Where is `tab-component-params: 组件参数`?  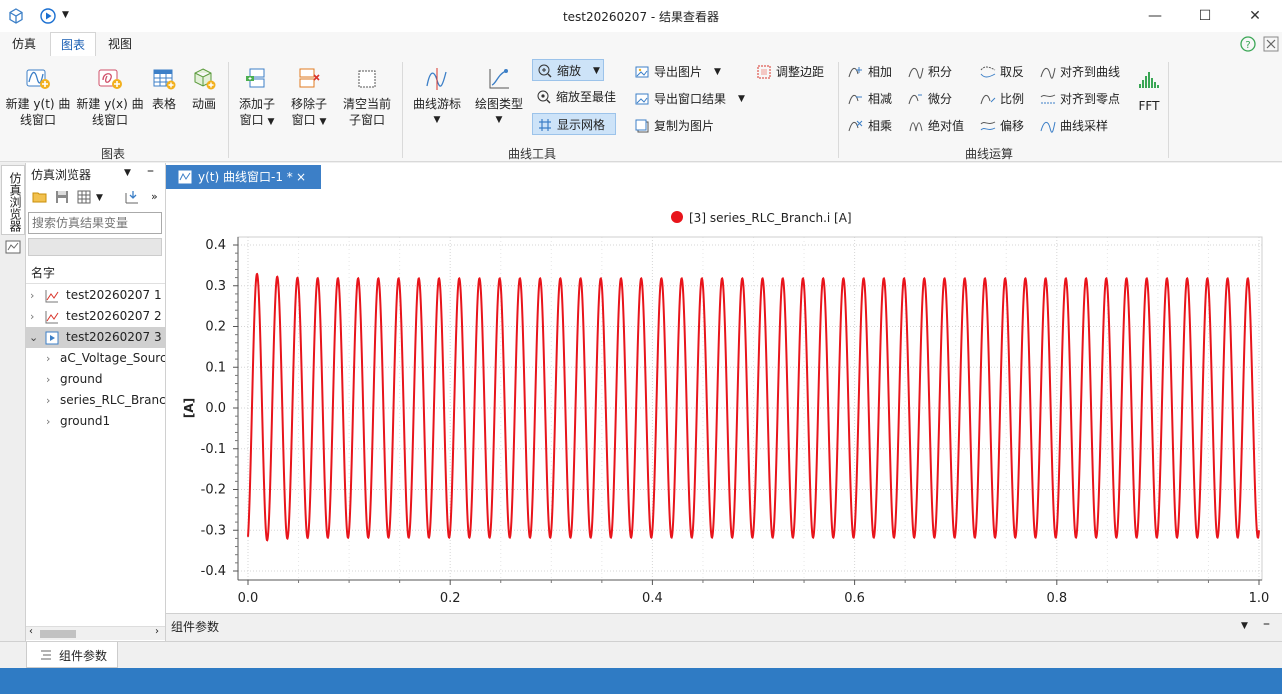 tab-component-params: 组件参数 is located at coordinates (72, 655).